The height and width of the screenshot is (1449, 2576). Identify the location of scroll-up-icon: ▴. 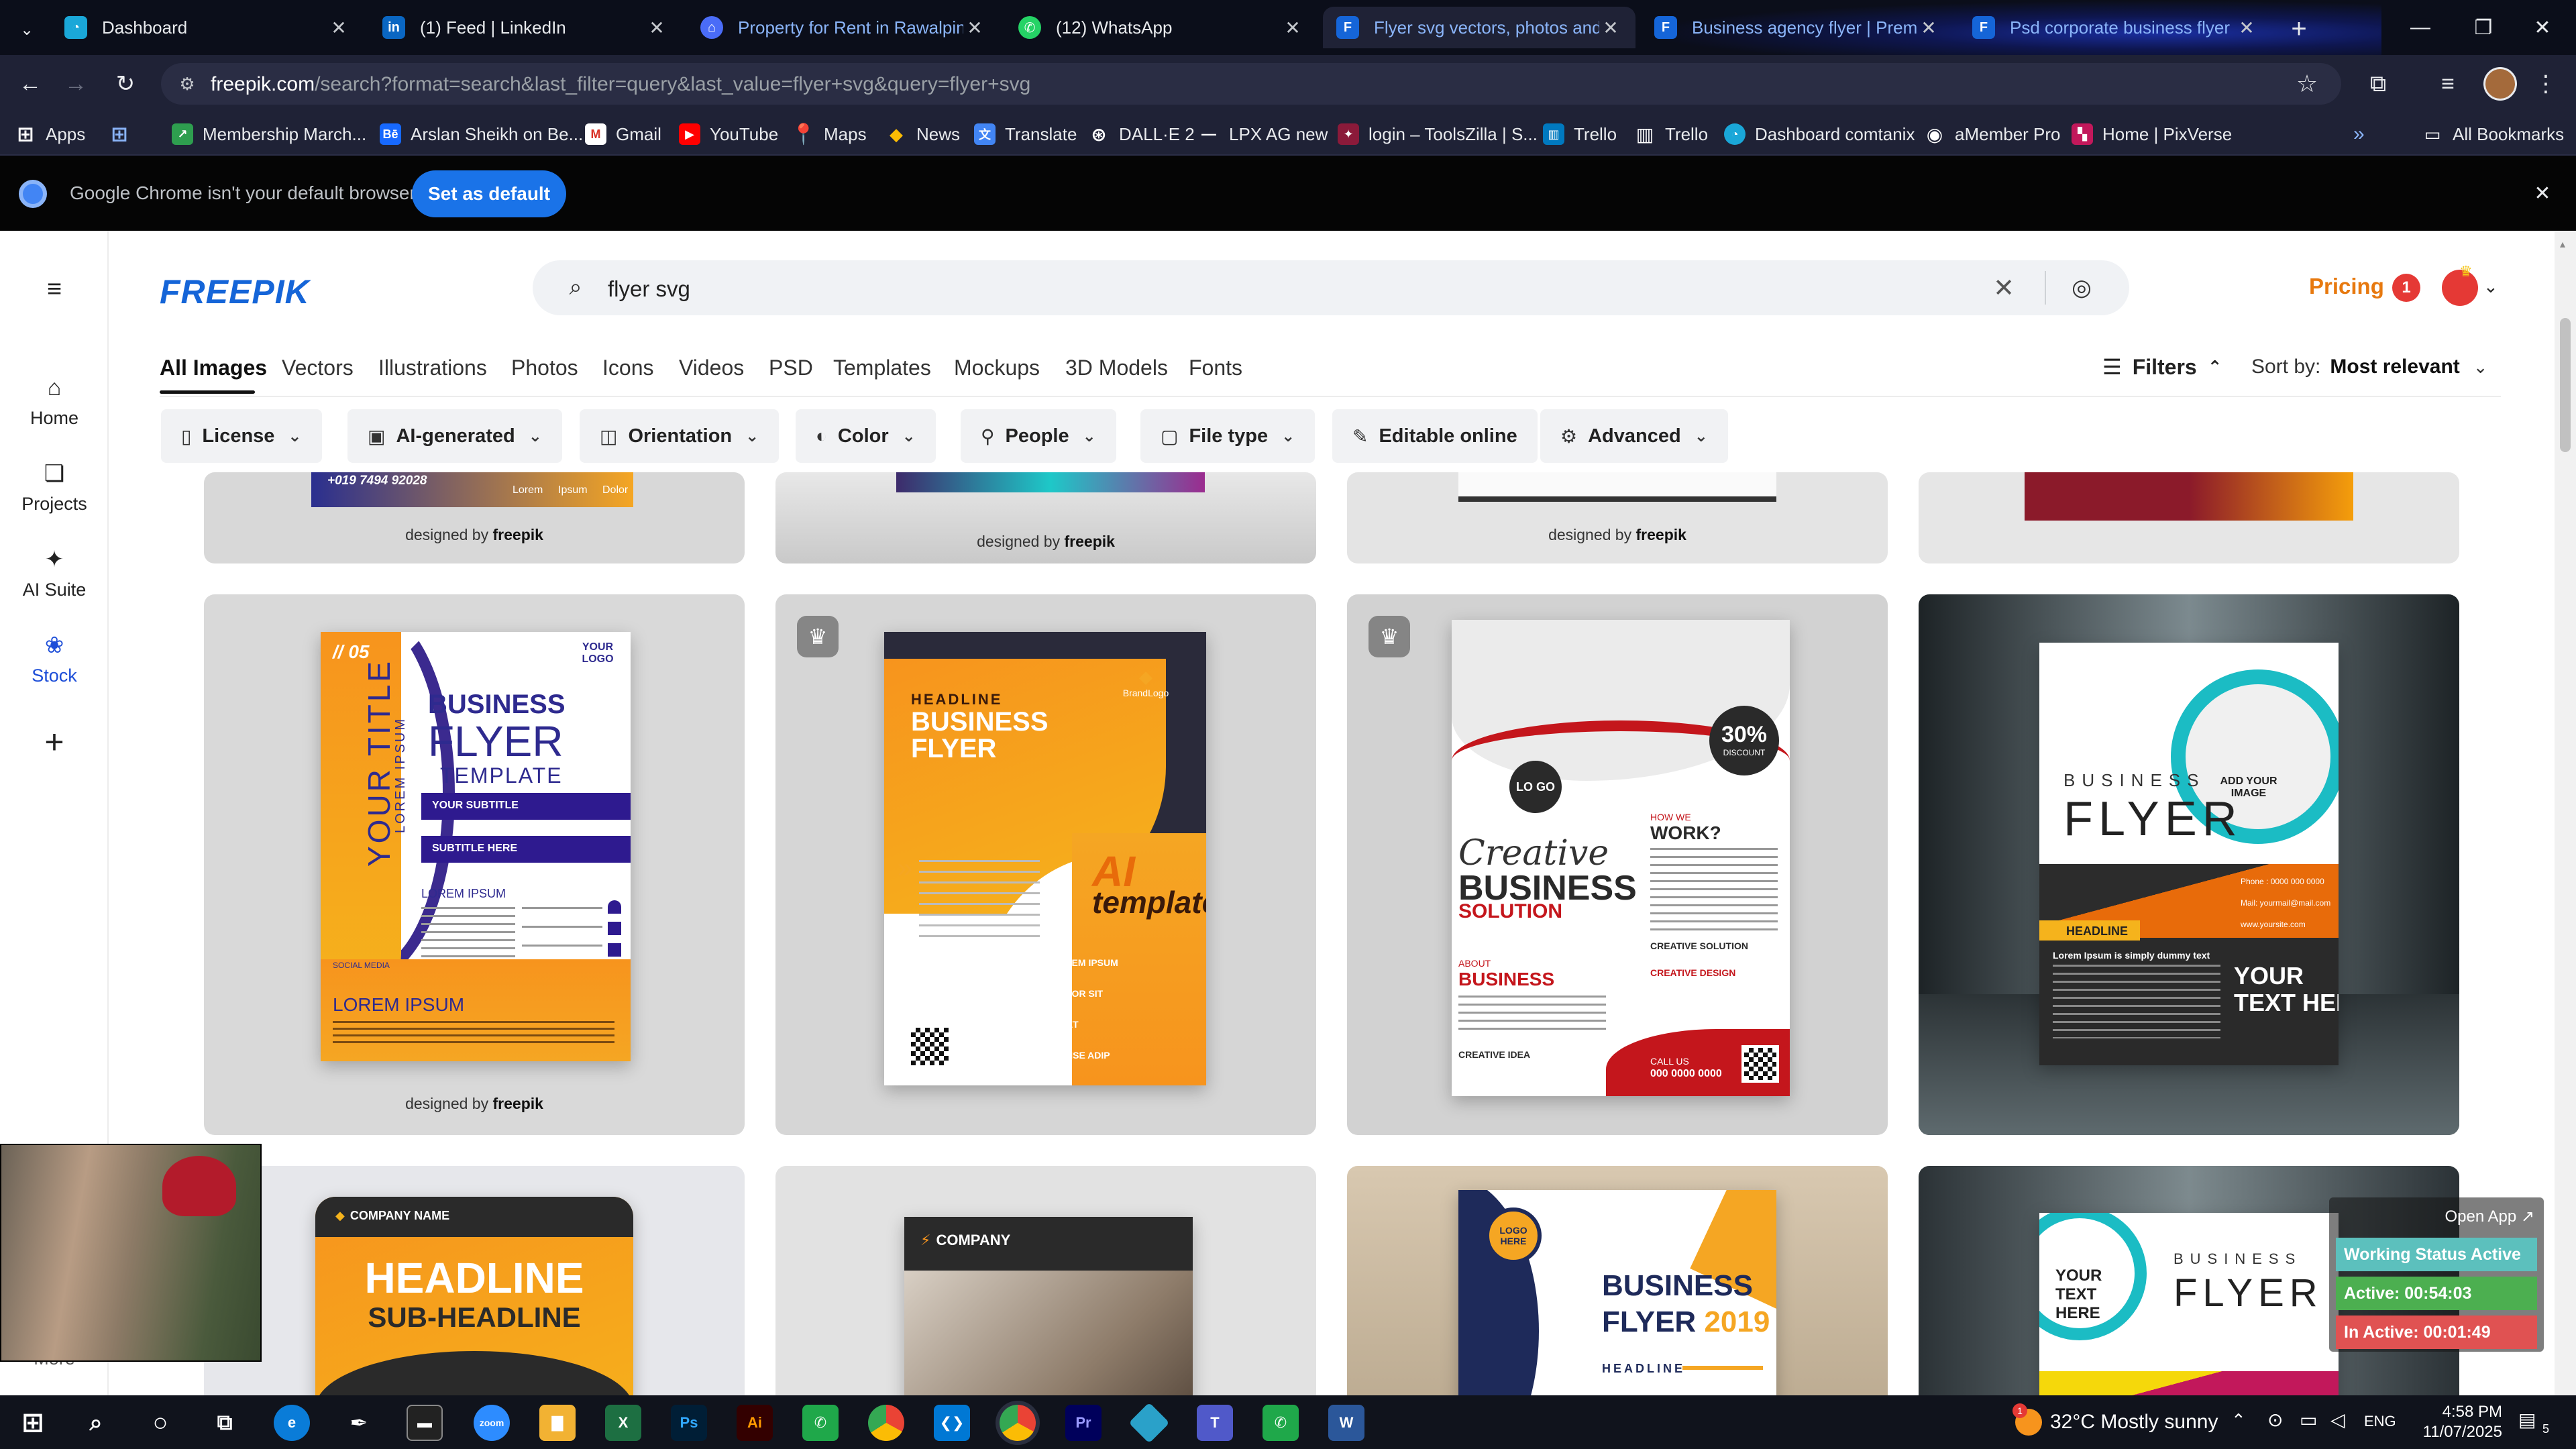
(2562, 244).